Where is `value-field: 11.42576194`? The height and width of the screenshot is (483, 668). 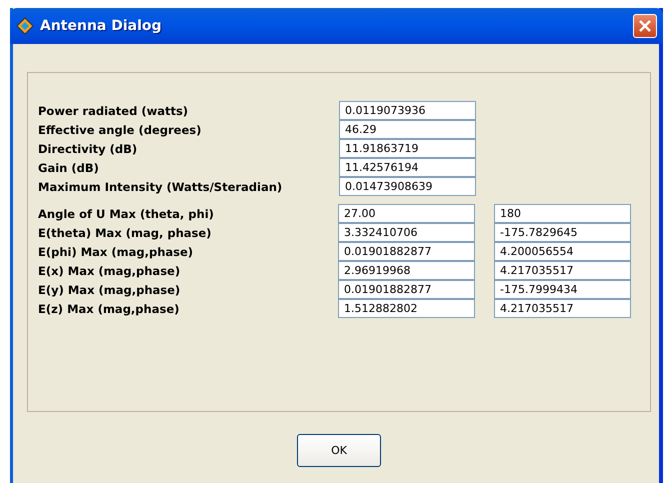
value-field: 11.42576194 is located at coordinates (407, 167).